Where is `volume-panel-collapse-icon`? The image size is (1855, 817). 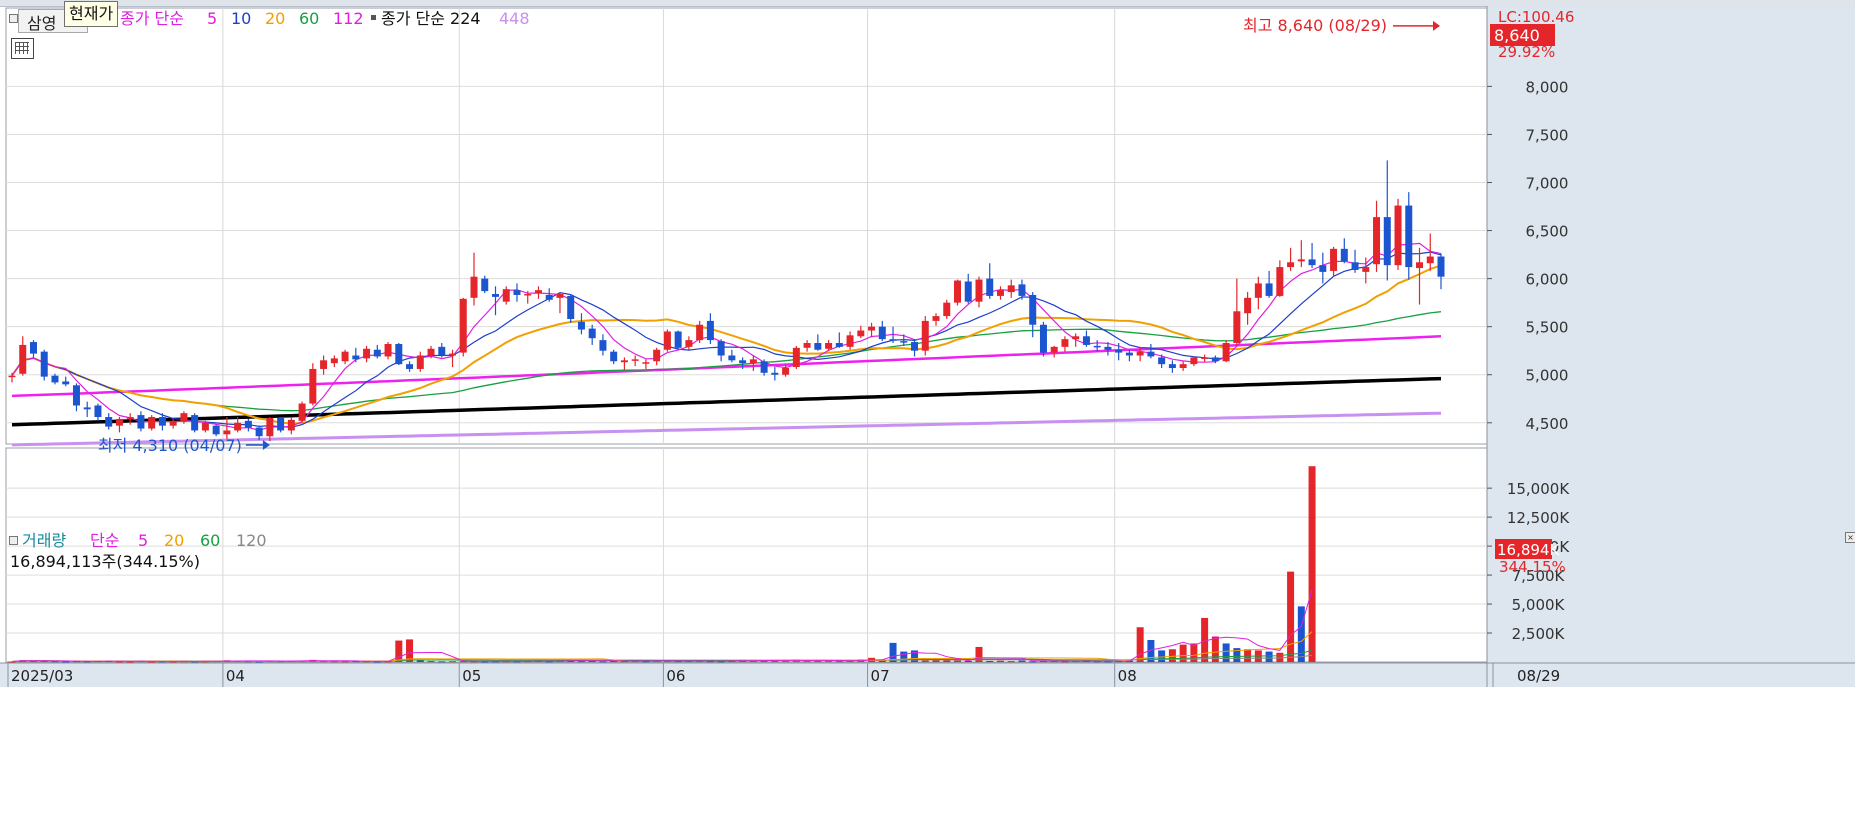
volume-panel-collapse-icon is located at coordinates (13, 540).